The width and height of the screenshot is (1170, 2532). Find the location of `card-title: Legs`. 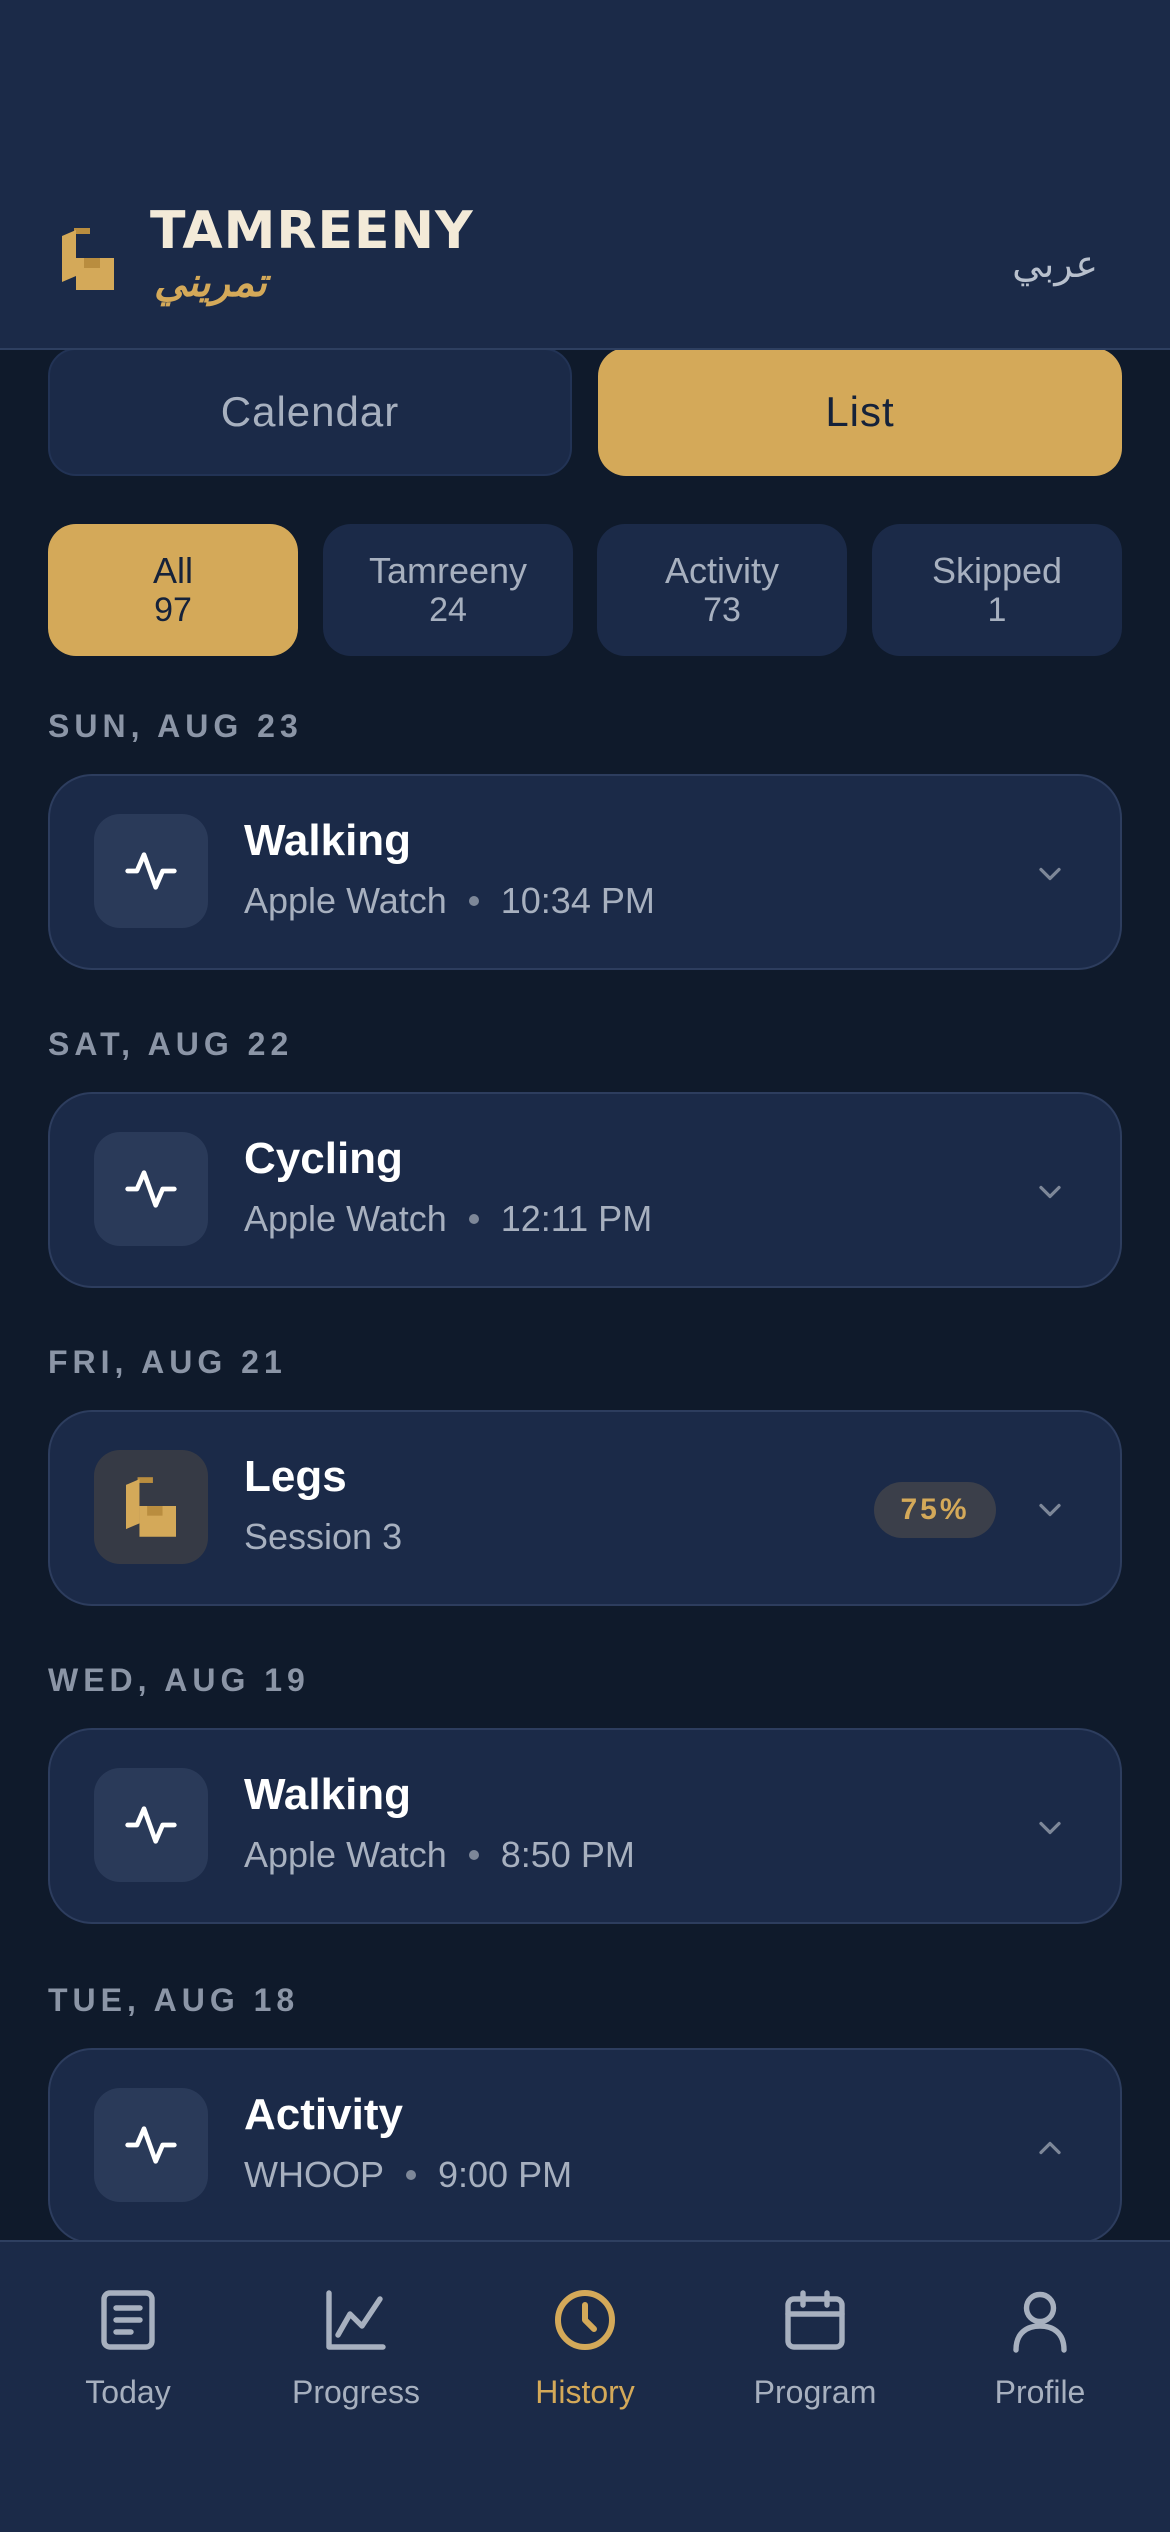

card-title: Legs is located at coordinates (295, 1476).